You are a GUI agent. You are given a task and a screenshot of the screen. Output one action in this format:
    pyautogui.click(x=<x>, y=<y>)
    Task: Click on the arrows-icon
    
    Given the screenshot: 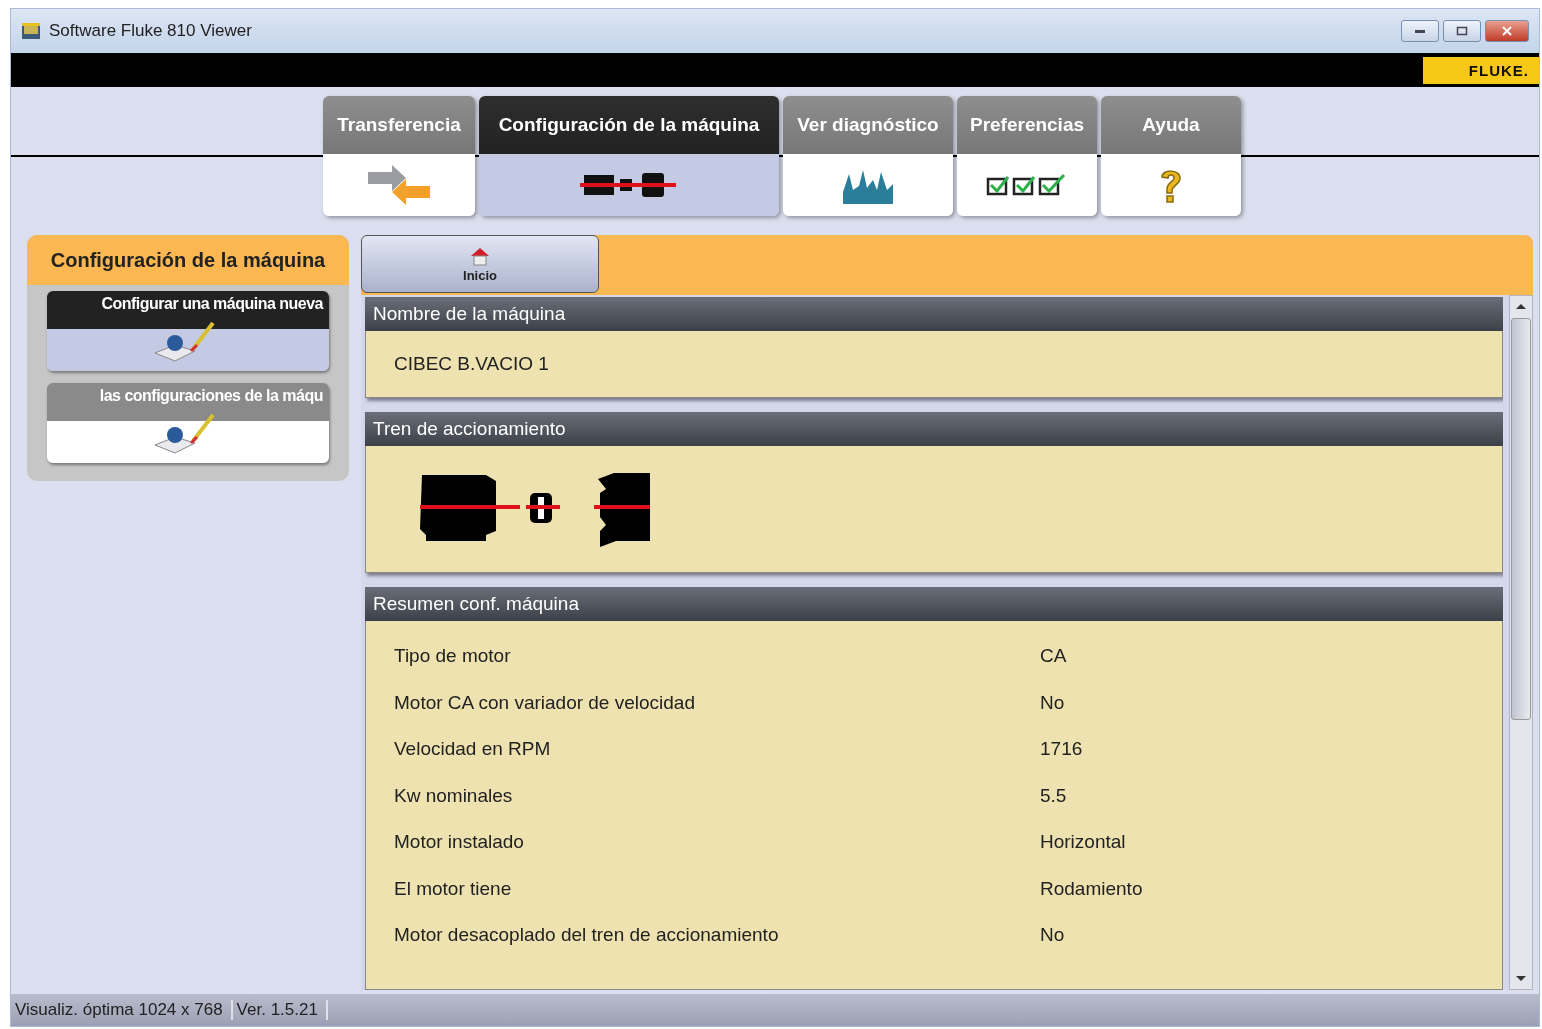 What is the action you would take?
    pyautogui.click(x=399, y=185)
    